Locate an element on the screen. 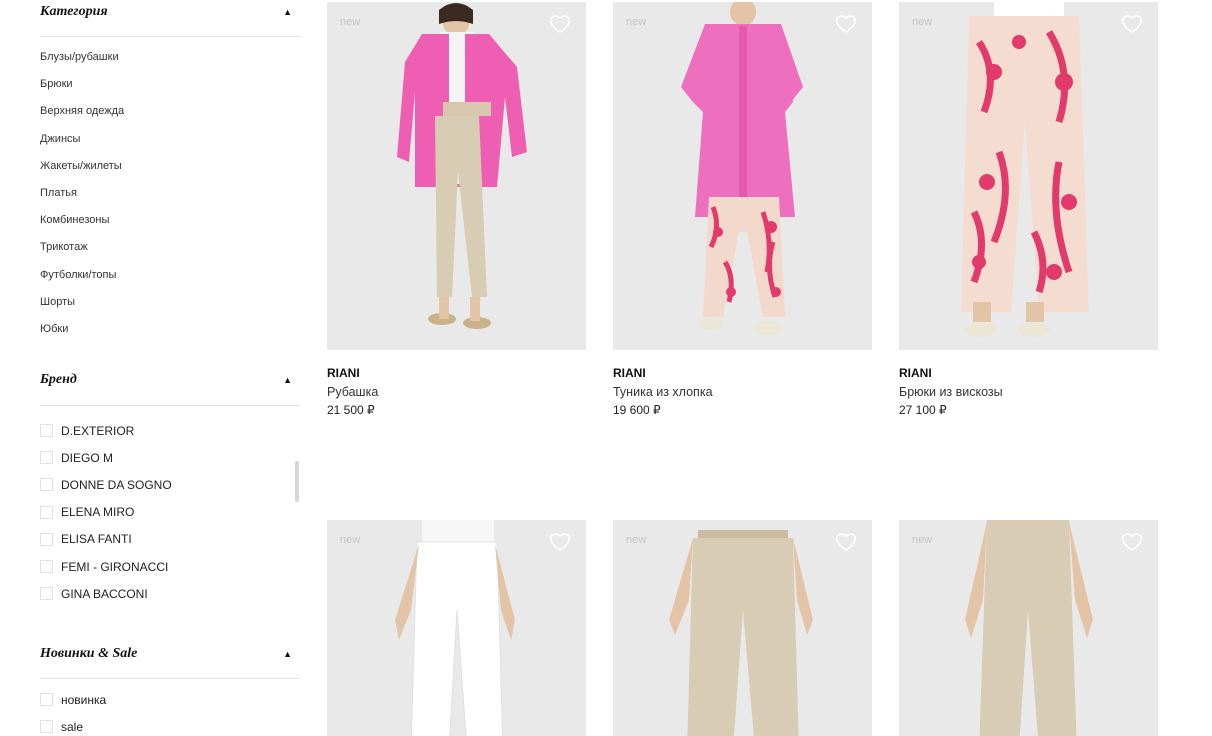 This screenshot has height=736, width=1212. product-card: new RIANI Туника из хлопка 19 600 ₽ is located at coordinates (742, 209).